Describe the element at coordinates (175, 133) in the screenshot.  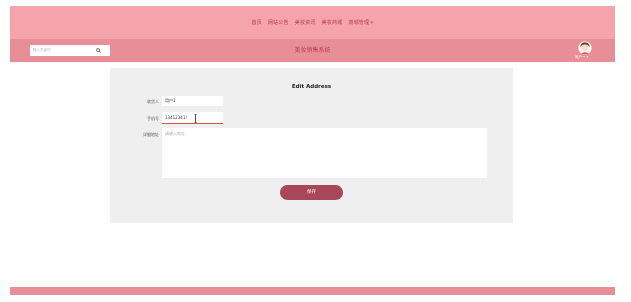
I see `address-placeholder: 请输入地址` at that location.